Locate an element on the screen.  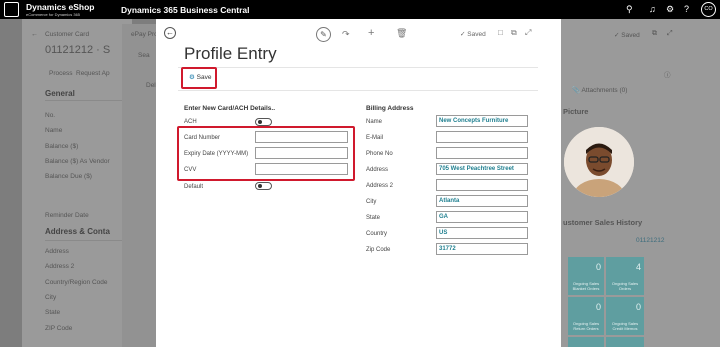
user-avatar: CO is located at coordinates (708, 9).